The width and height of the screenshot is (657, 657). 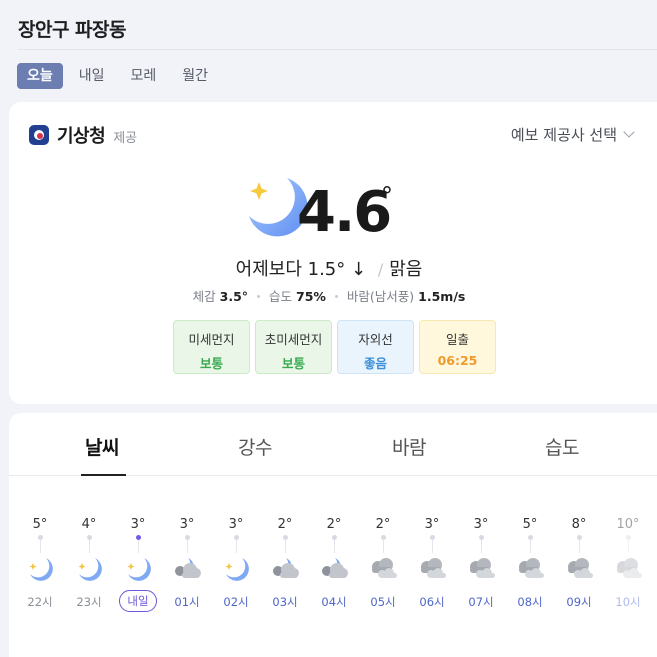 I want to click on hourly-item: 3° 내일, so click(x=138, y=564).